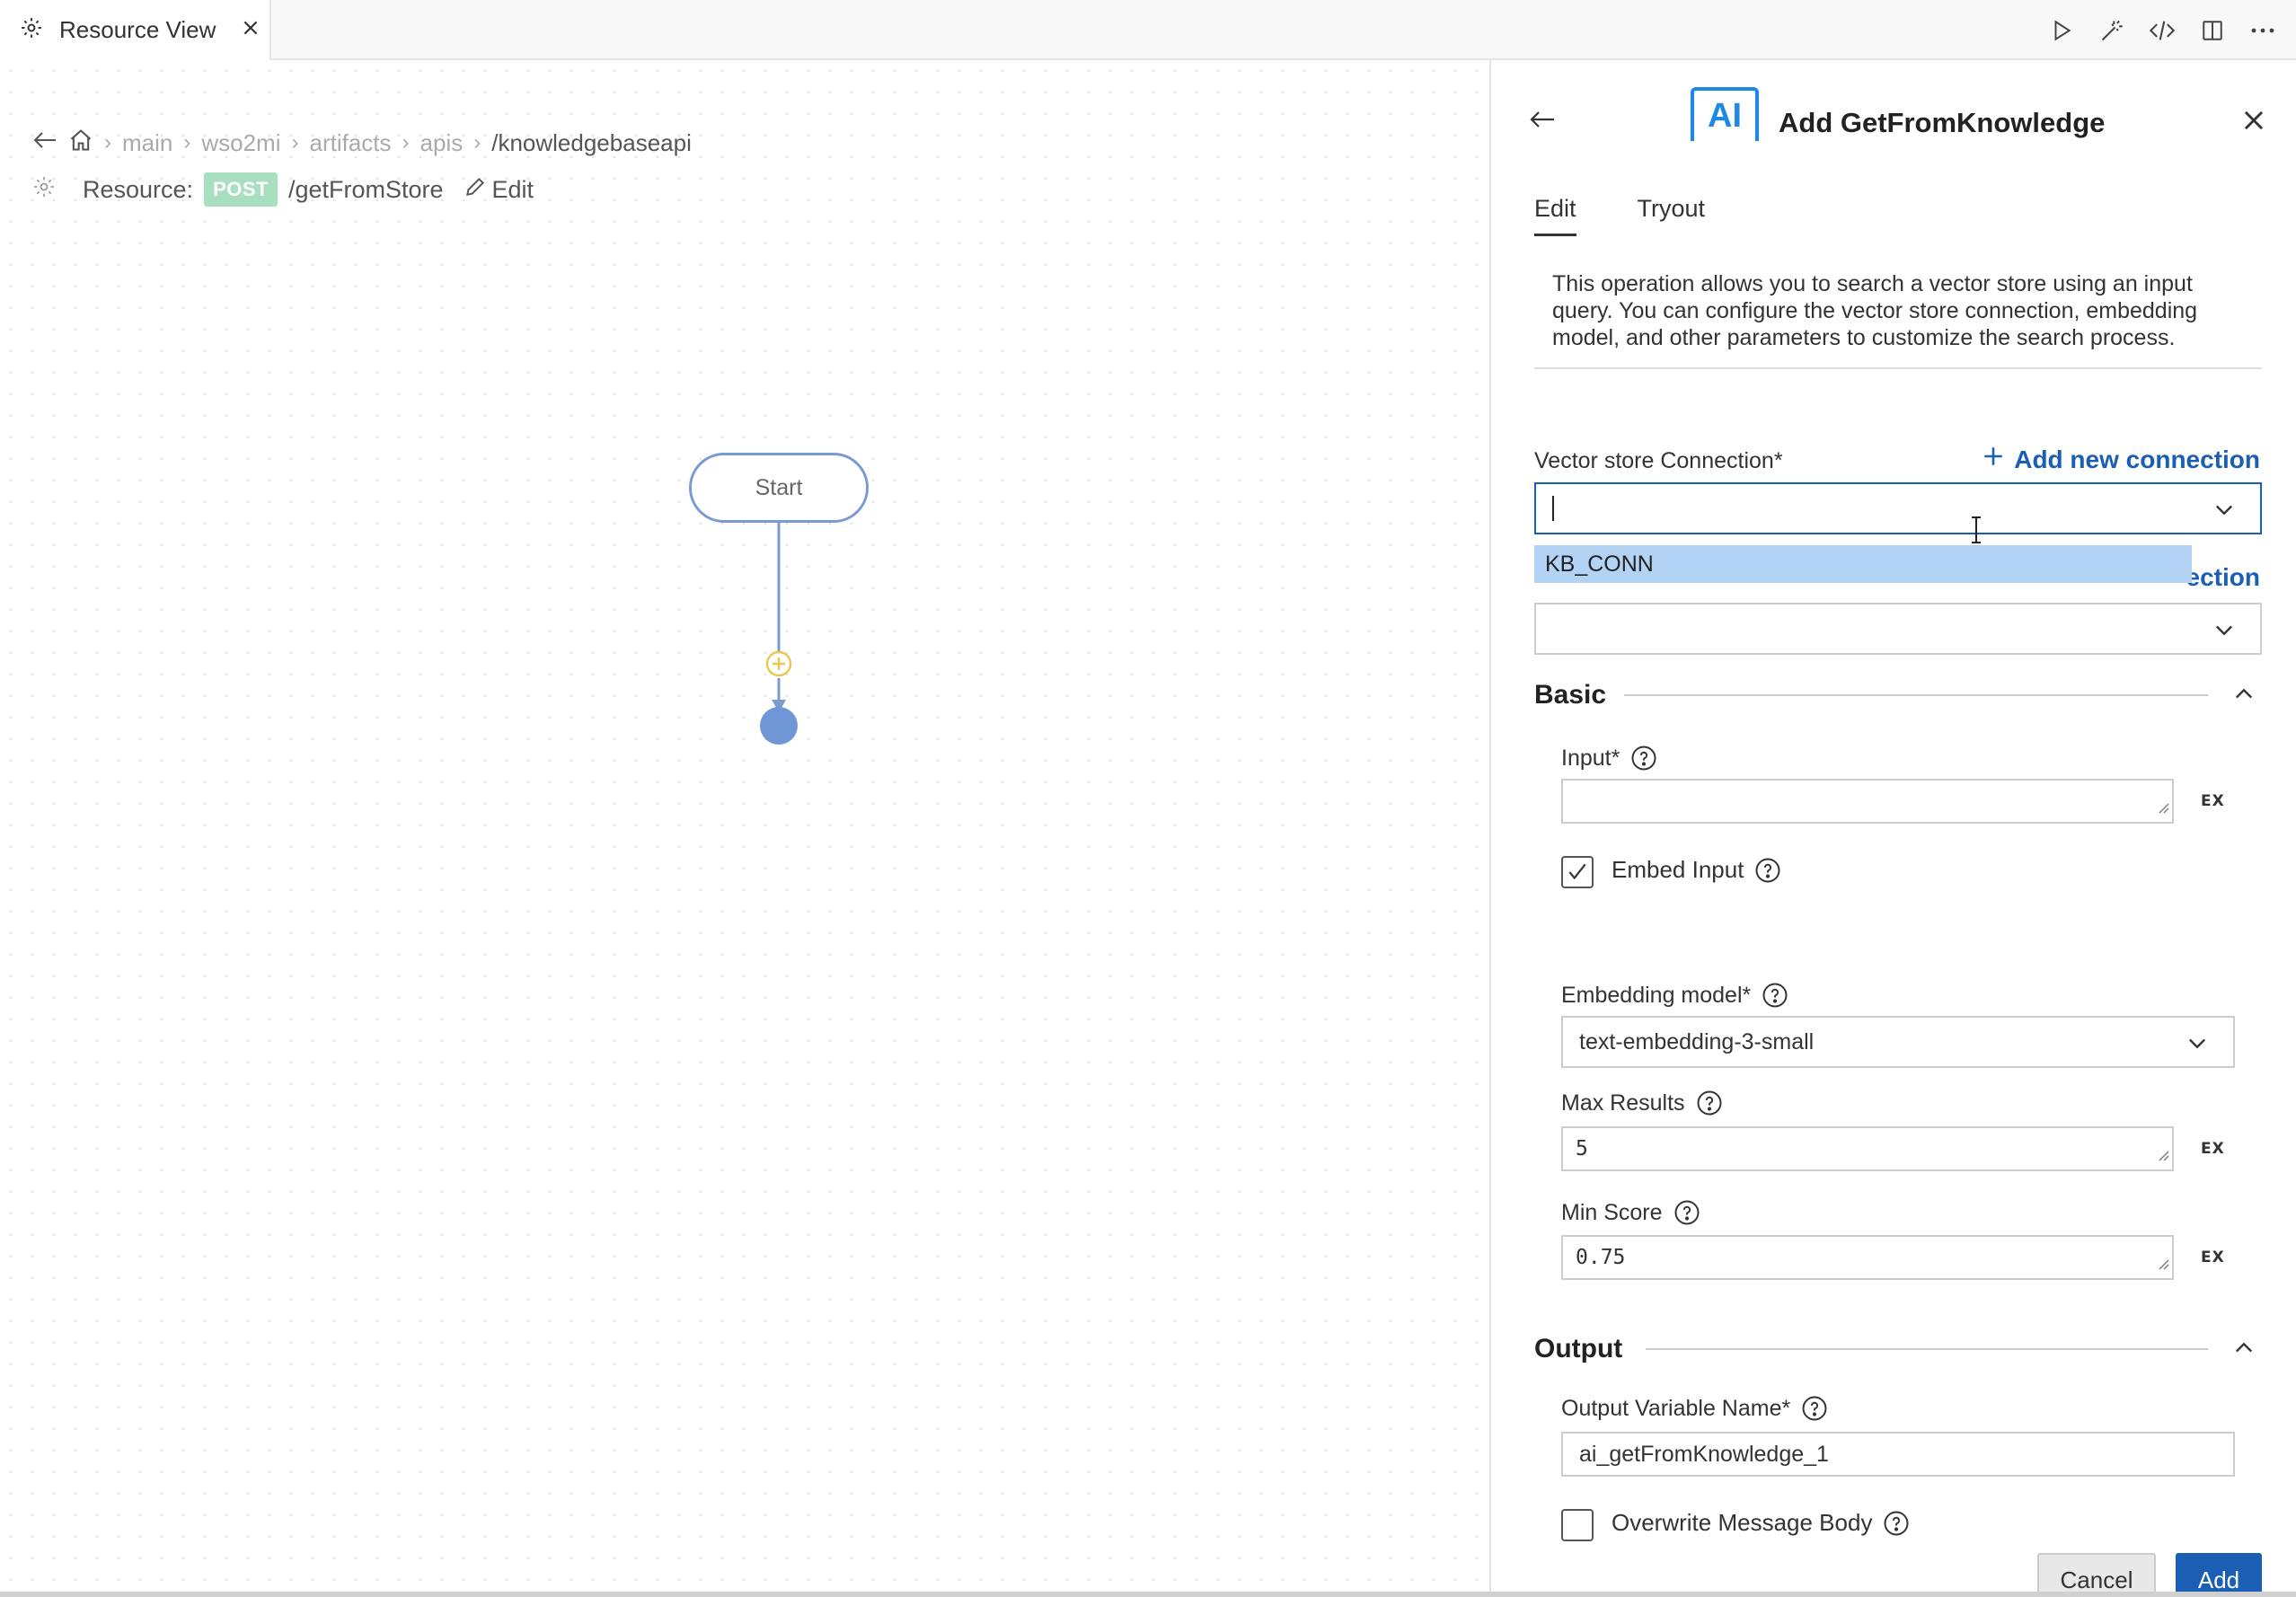 The height and width of the screenshot is (1597, 2296). What do you see at coordinates (1898, 508) in the screenshot?
I see `vector-store-select` at bounding box center [1898, 508].